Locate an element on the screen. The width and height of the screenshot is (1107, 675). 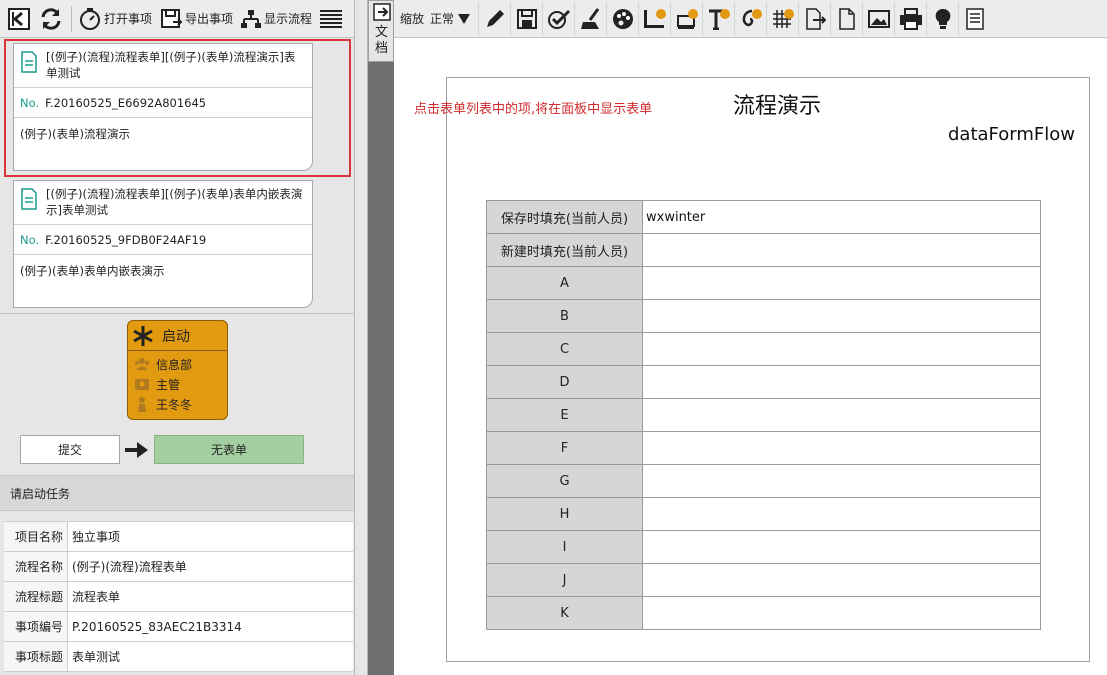
clear-button is located at coordinates (590, 18).